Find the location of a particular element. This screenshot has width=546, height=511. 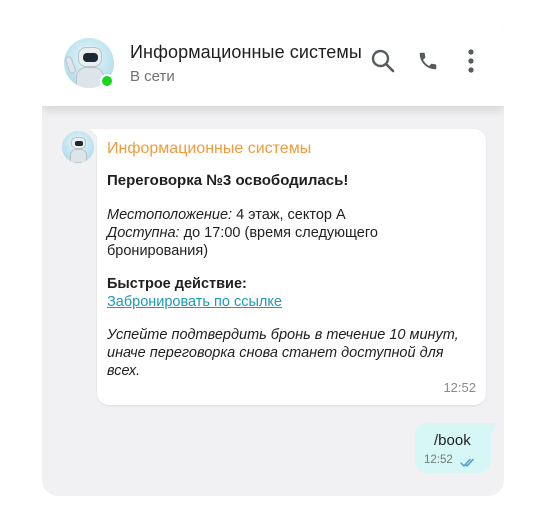

chat-header: Информационные системы В сети is located at coordinates (273, 62).